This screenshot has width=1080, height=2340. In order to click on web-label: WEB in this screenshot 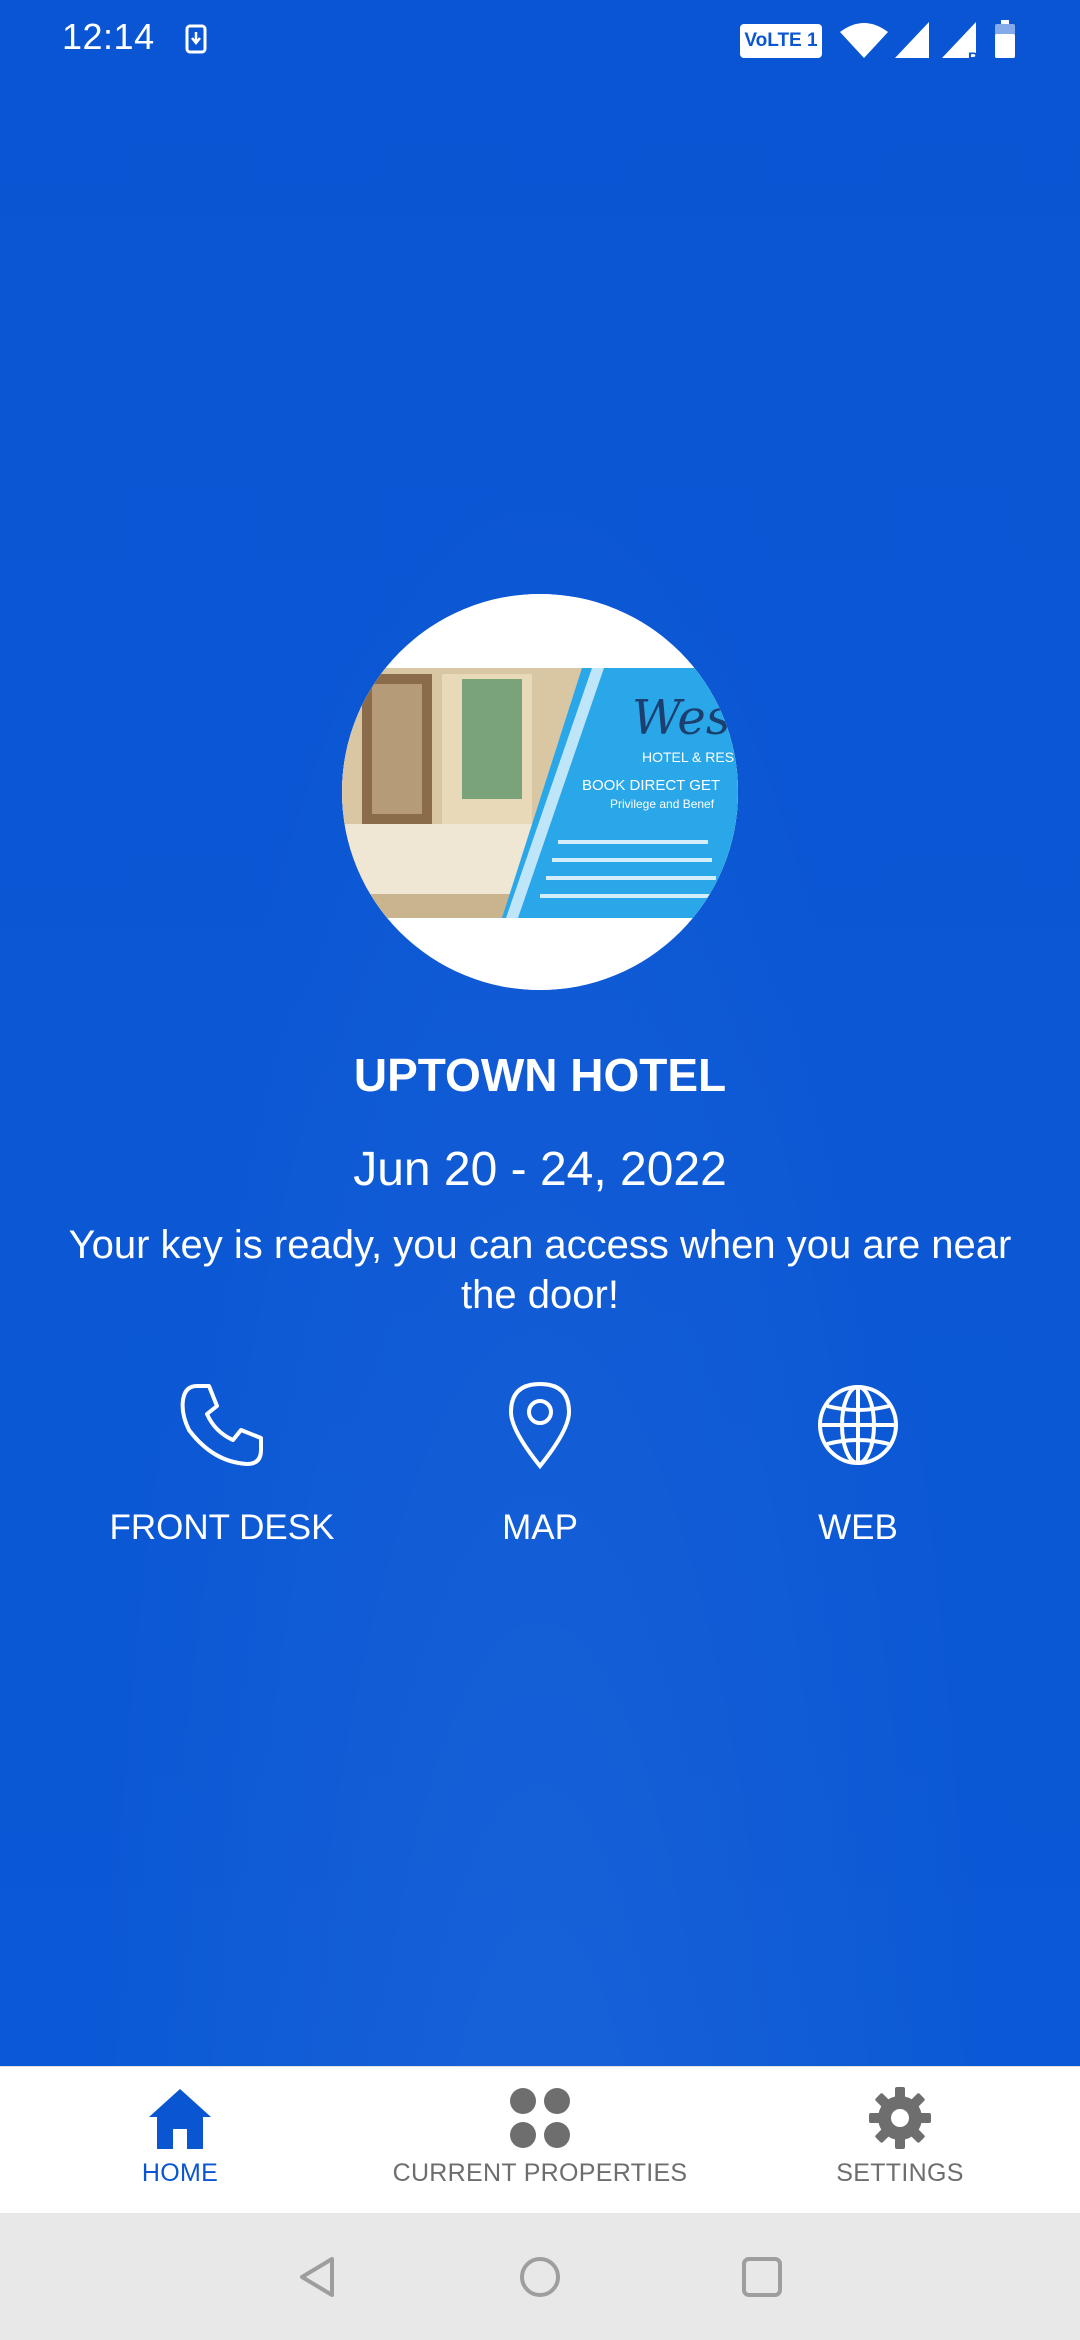, I will do `click(858, 1527)`.